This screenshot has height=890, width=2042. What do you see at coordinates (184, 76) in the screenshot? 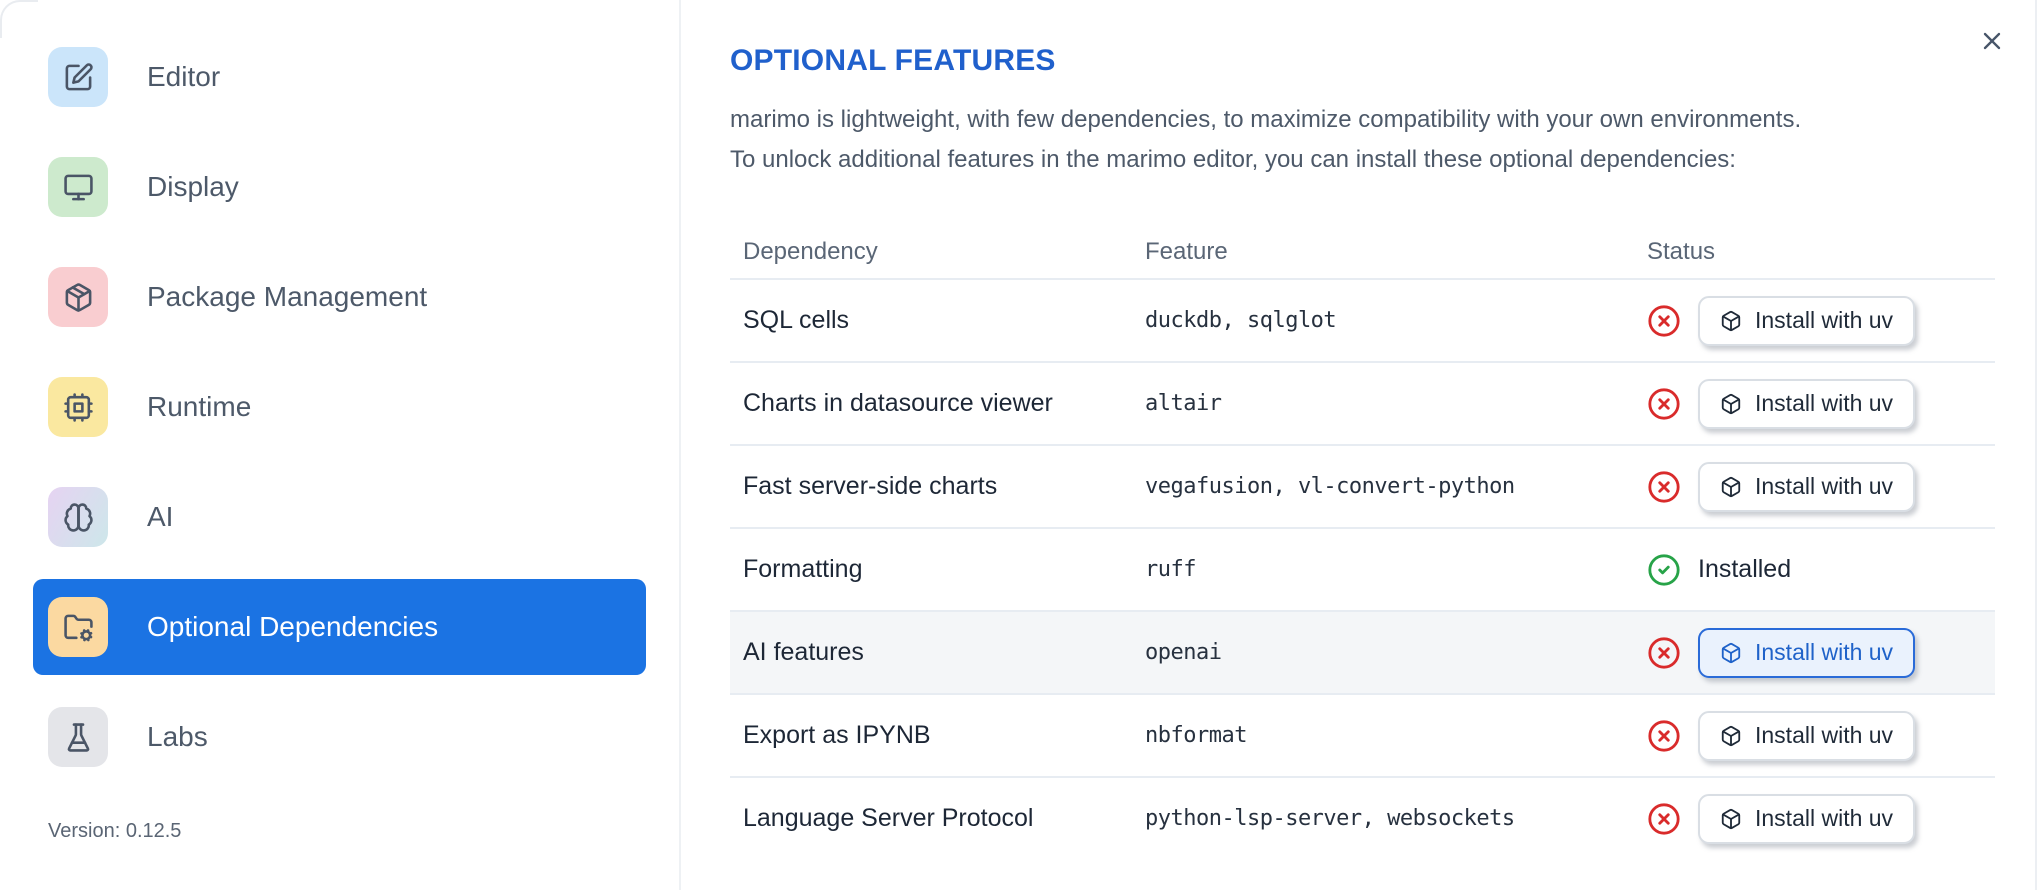
I see `sidebar-item-label: Editor` at bounding box center [184, 76].